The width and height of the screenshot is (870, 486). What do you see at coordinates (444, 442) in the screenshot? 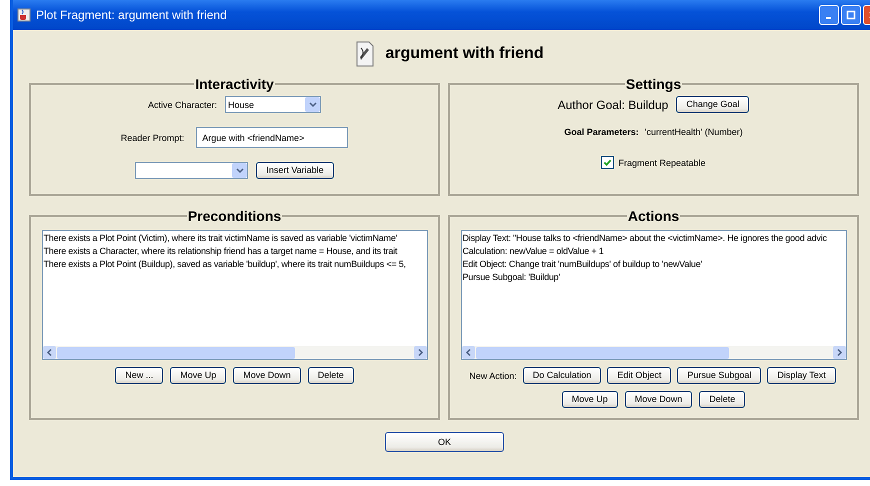
I see `ok-button: OK` at bounding box center [444, 442].